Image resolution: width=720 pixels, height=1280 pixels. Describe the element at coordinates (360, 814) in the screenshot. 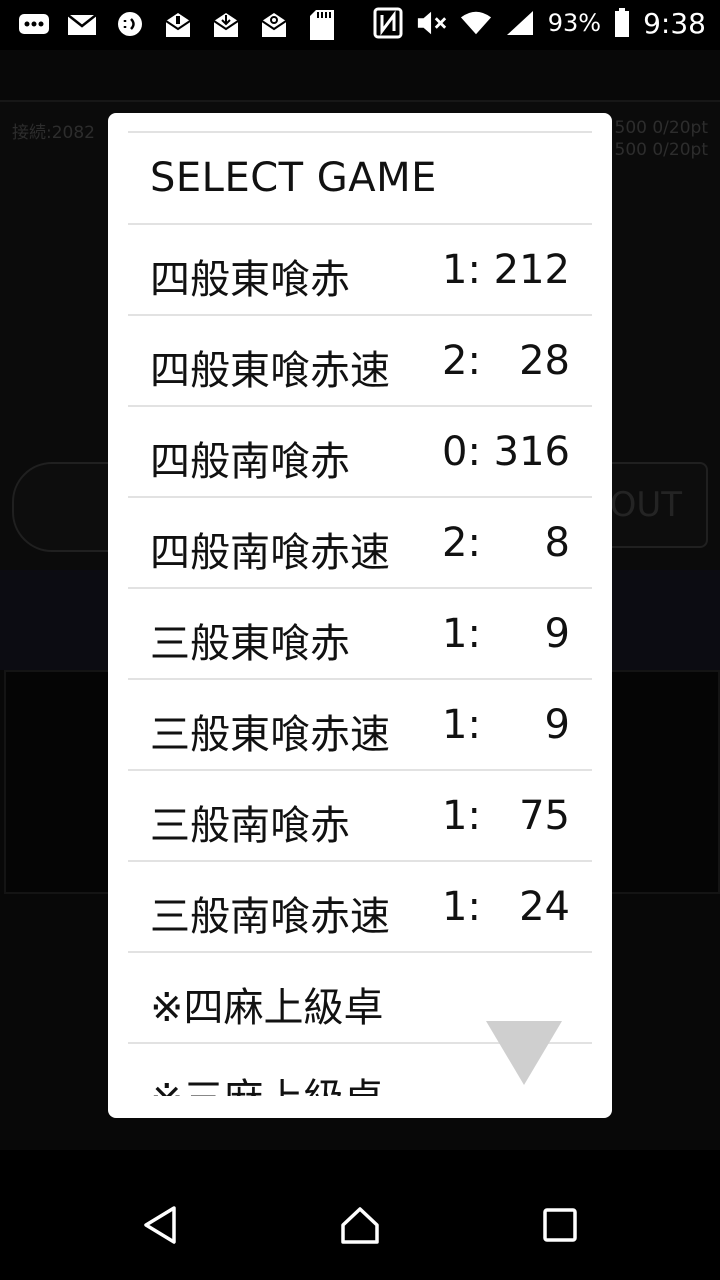

I see `game-item: 三般南喰赤 1: 75` at that location.